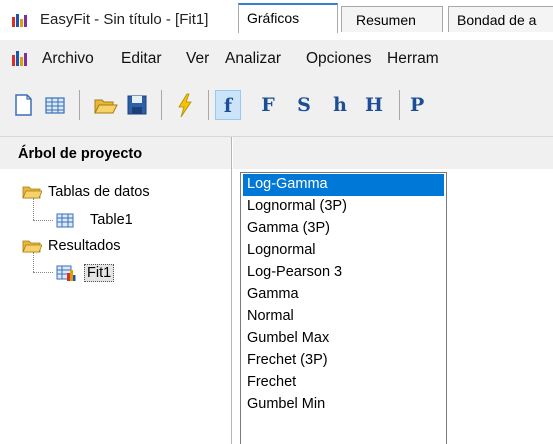 Image resolution: width=553 pixels, height=444 pixels. Describe the element at coordinates (84, 246) in the screenshot. I see `tree-item-resultados: Resultados` at that location.